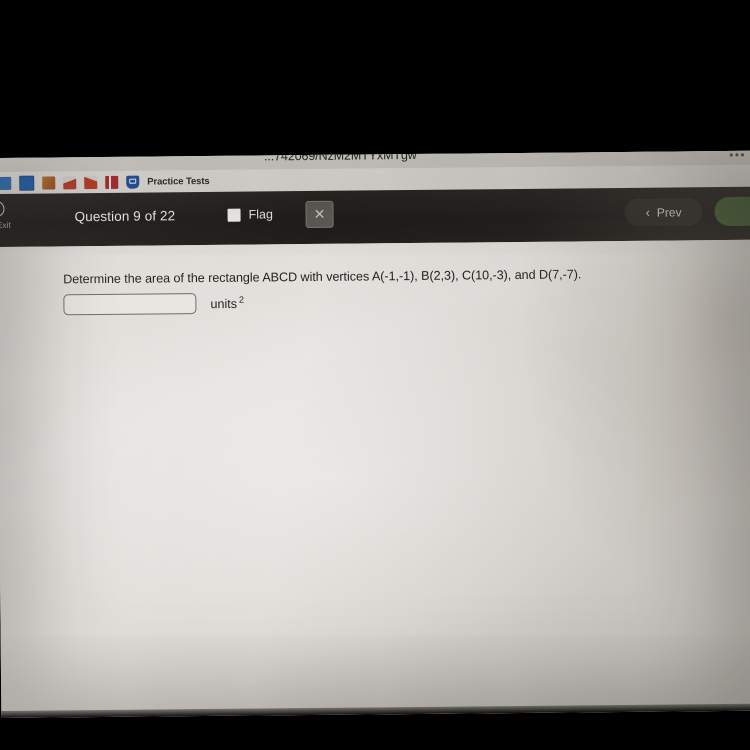 This screenshot has height=750, width=750. What do you see at coordinates (227, 303) in the screenshot?
I see `units-label: units 2` at bounding box center [227, 303].